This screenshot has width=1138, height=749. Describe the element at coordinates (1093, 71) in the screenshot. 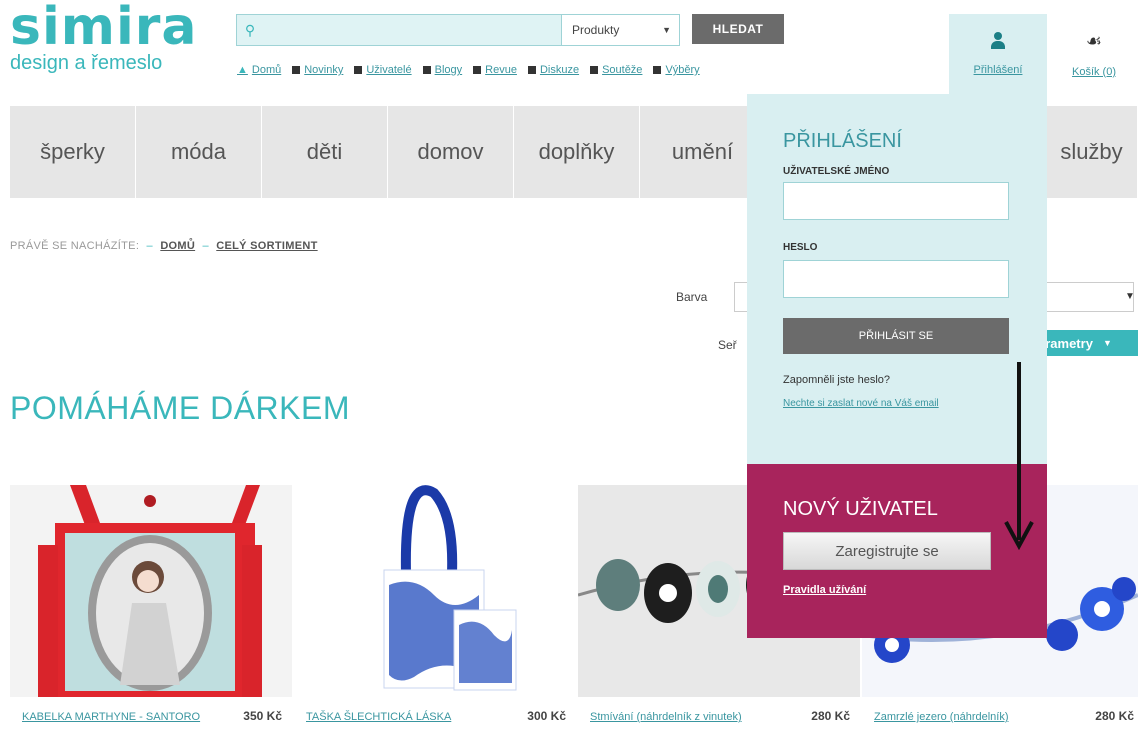

I see `cart-label: Košík (0)` at that location.